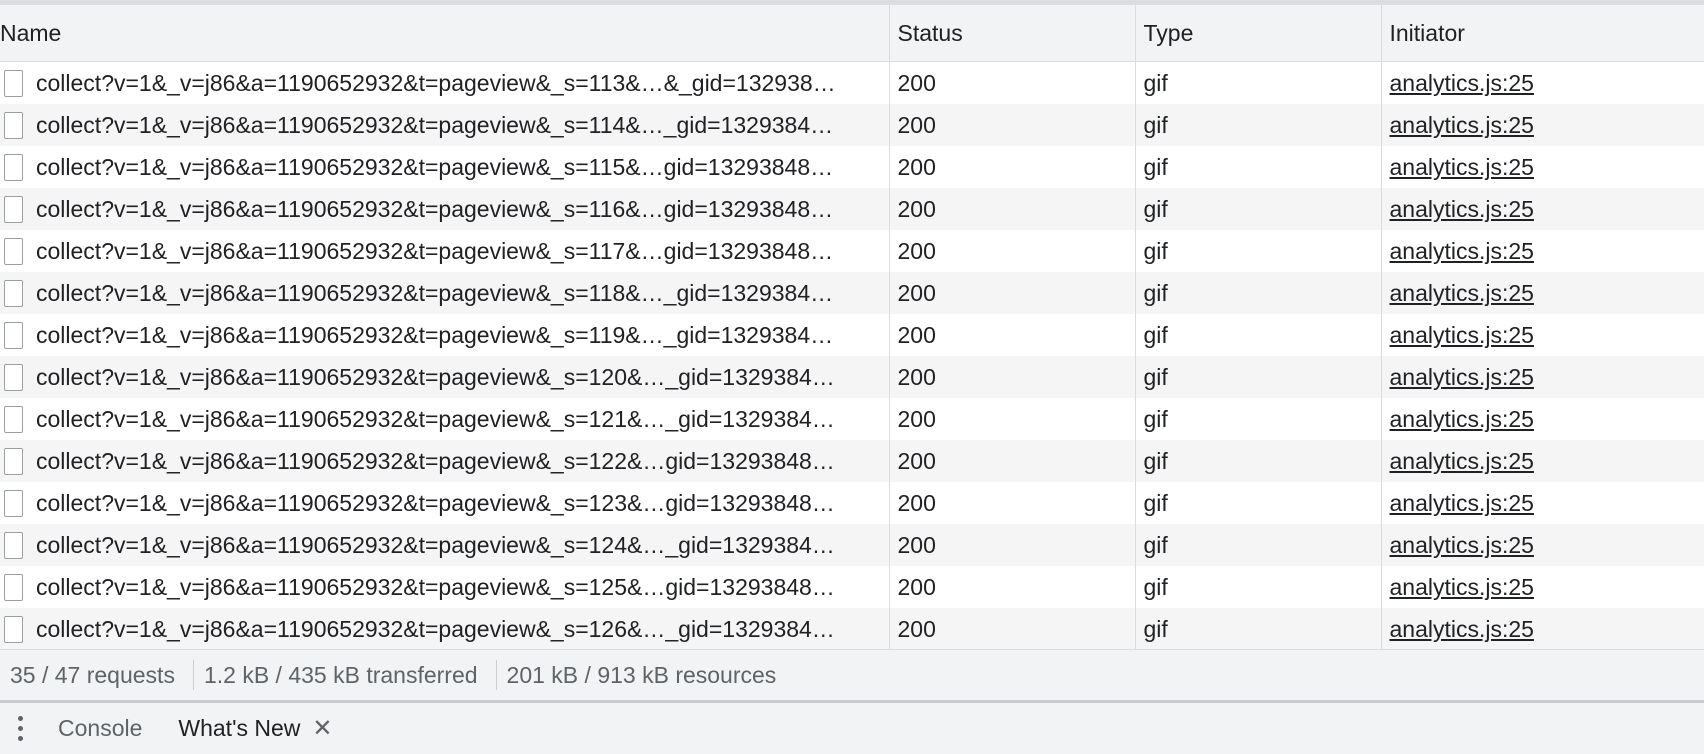  Describe the element at coordinates (445, 33) in the screenshot. I see `column-header-name: Name` at that location.